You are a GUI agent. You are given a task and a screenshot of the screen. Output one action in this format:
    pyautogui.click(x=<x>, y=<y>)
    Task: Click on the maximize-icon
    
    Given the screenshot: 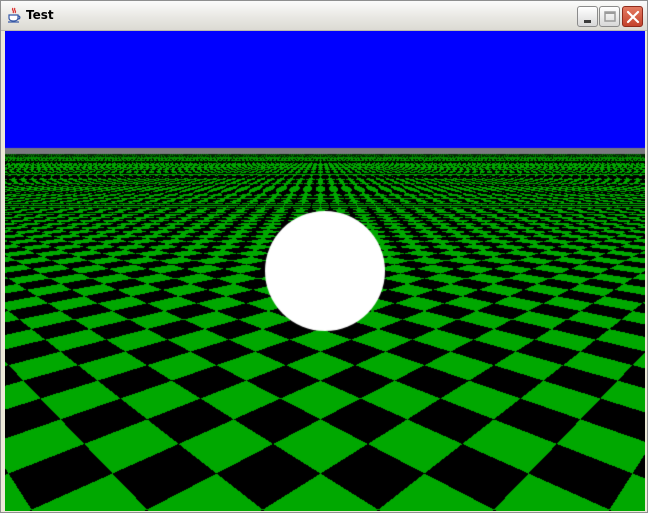 What is the action you would take?
    pyautogui.click(x=610, y=16)
    